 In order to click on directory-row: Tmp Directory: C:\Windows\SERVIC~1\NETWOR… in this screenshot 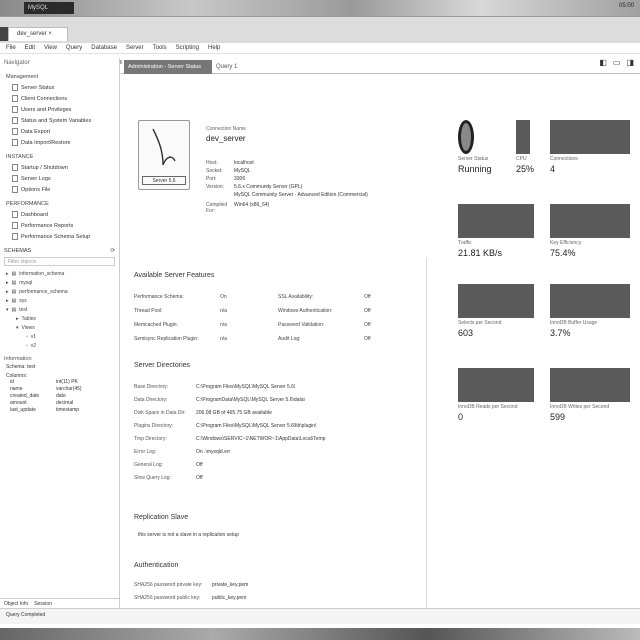, I will do `click(279, 439)`.